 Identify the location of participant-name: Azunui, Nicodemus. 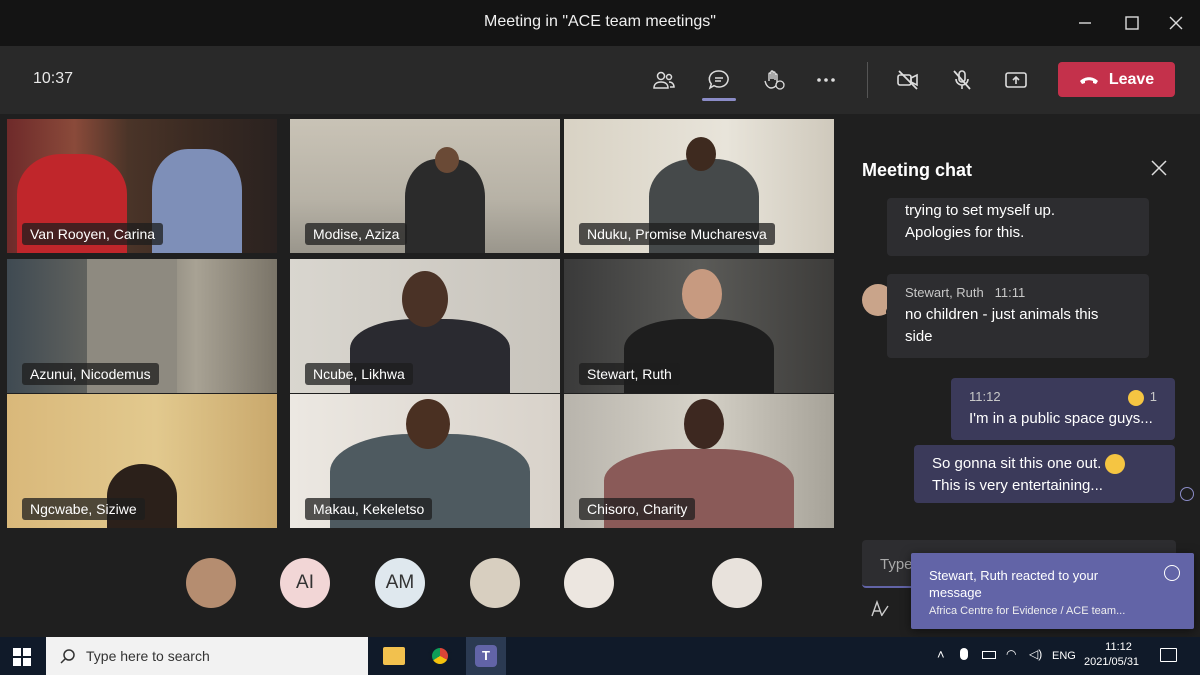
(90, 374).